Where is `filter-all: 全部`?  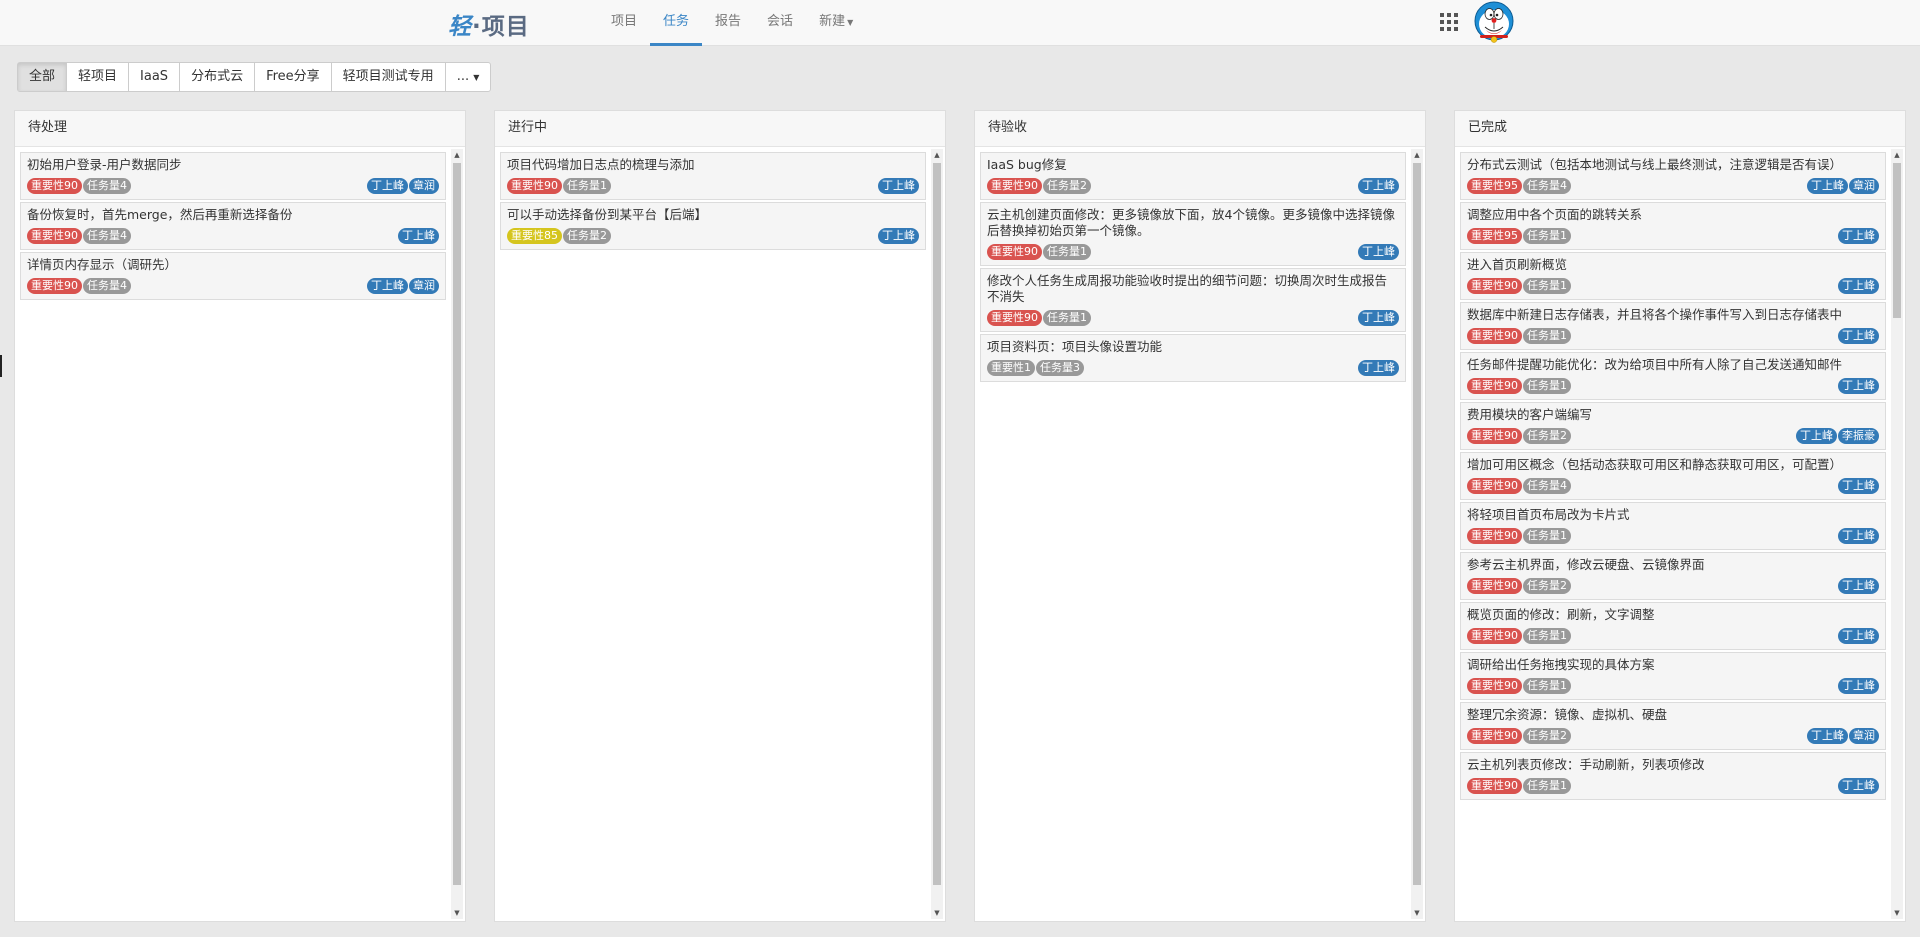 filter-all: 全部 is located at coordinates (43, 77).